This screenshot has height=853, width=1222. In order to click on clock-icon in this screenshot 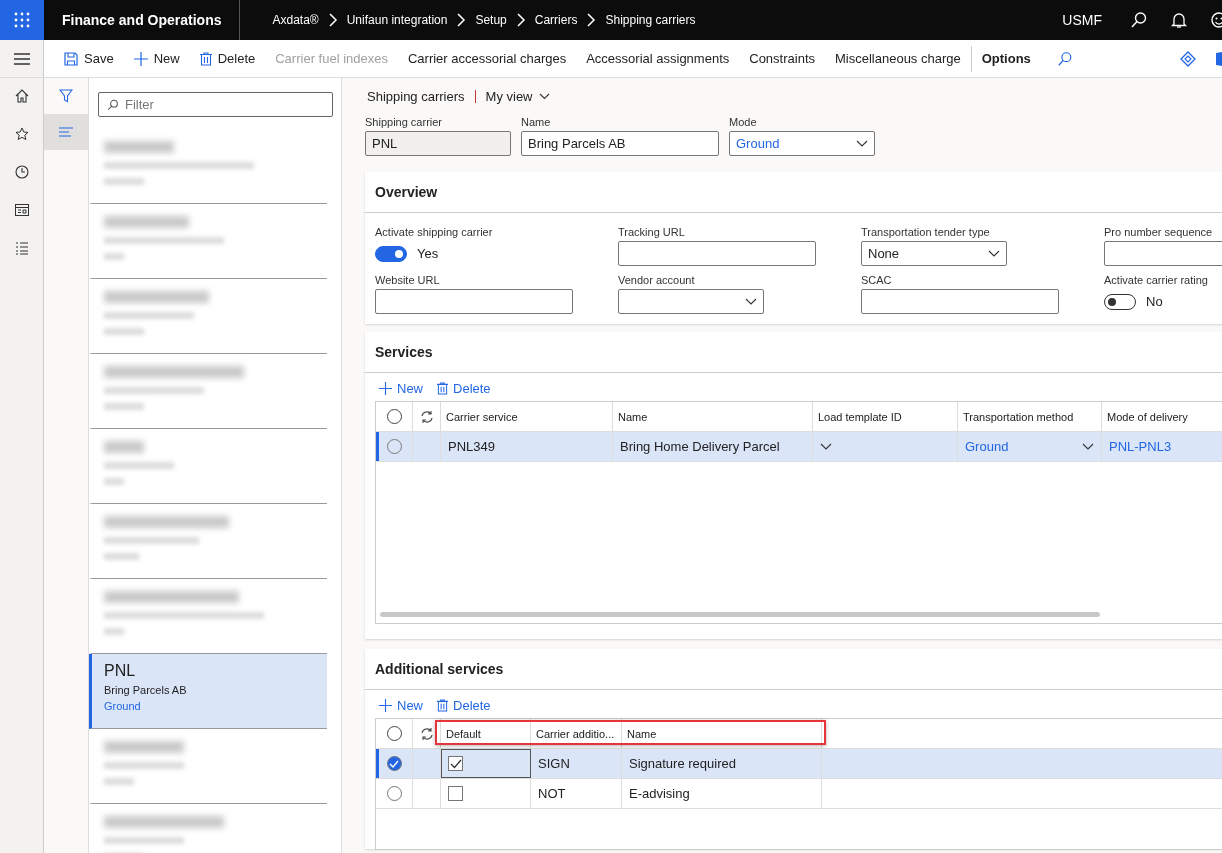, I will do `click(21, 172)`.